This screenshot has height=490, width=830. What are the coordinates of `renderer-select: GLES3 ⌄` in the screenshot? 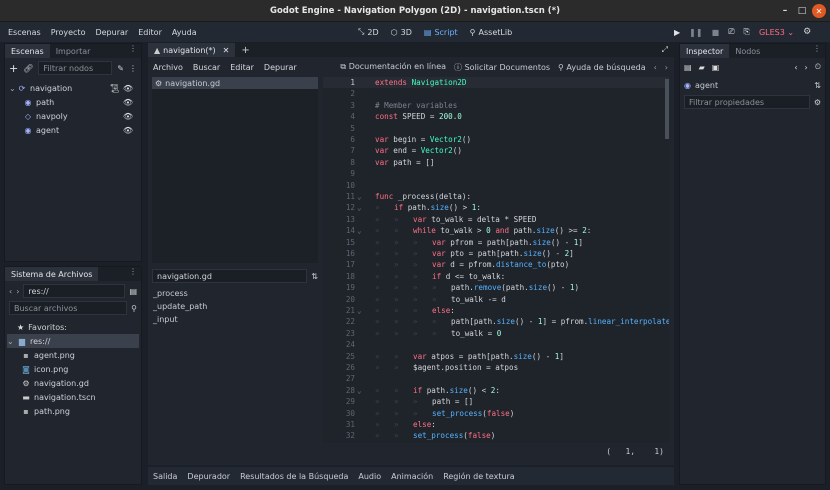 It's located at (776, 32).